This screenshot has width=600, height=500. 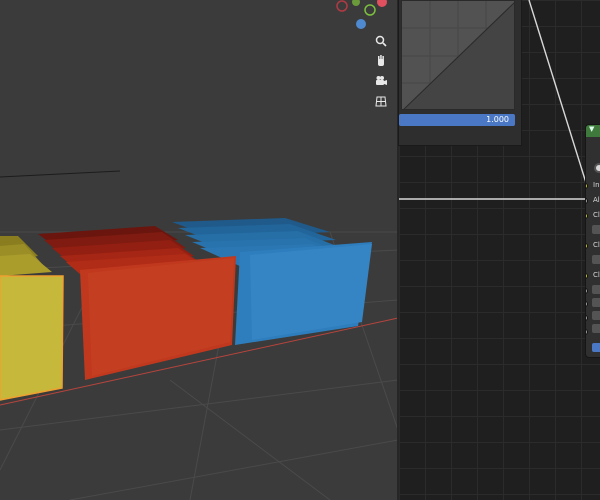 What do you see at coordinates (381, 61) in the screenshot?
I see `hand-pan-icon` at bounding box center [381, 61].